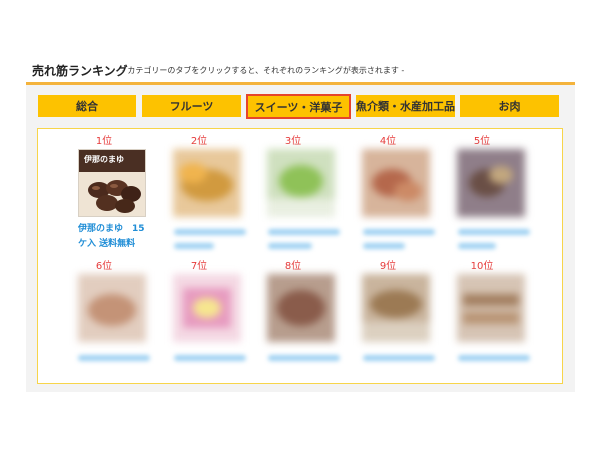 The image size is (600, 450). What do you see at coordinates (293, 141) in the screenshot?
I see `rank-label-3: 3位` at bounding box center [293, 141].